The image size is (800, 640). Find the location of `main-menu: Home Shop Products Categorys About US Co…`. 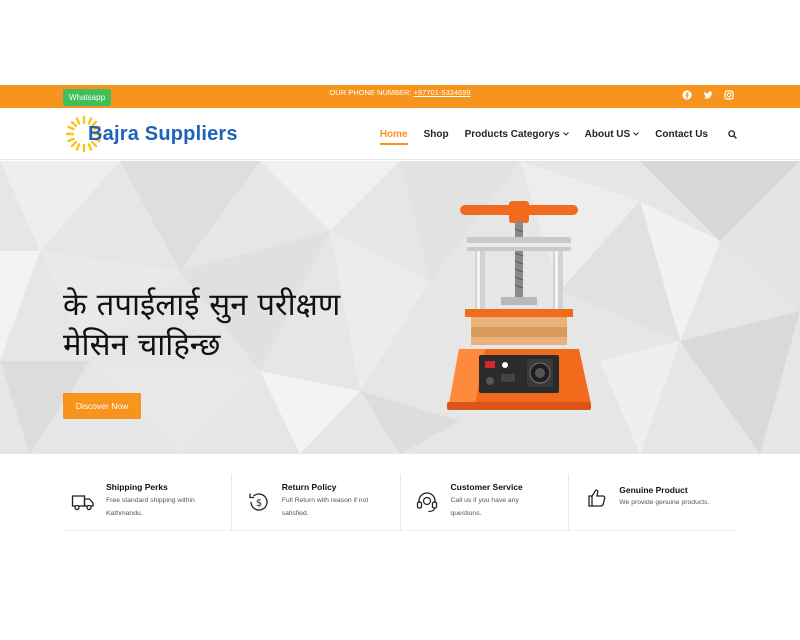

main-menu: Home Shop Products Categorys About US Co… is located at coordinates (550, 134).